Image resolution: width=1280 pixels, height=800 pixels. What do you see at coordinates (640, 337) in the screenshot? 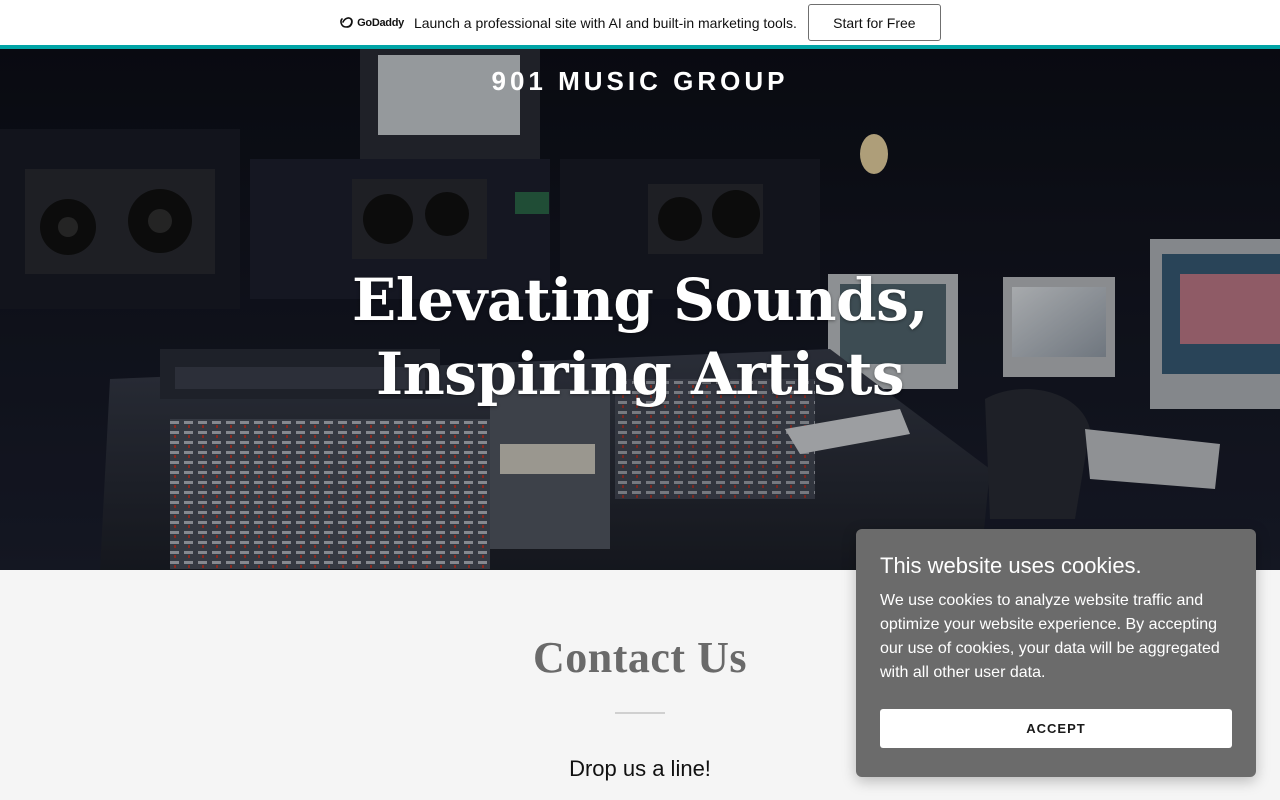
I see `hero-heading: Elevating Sounds, Inspiring Artists` at bounding box center [640, 337].